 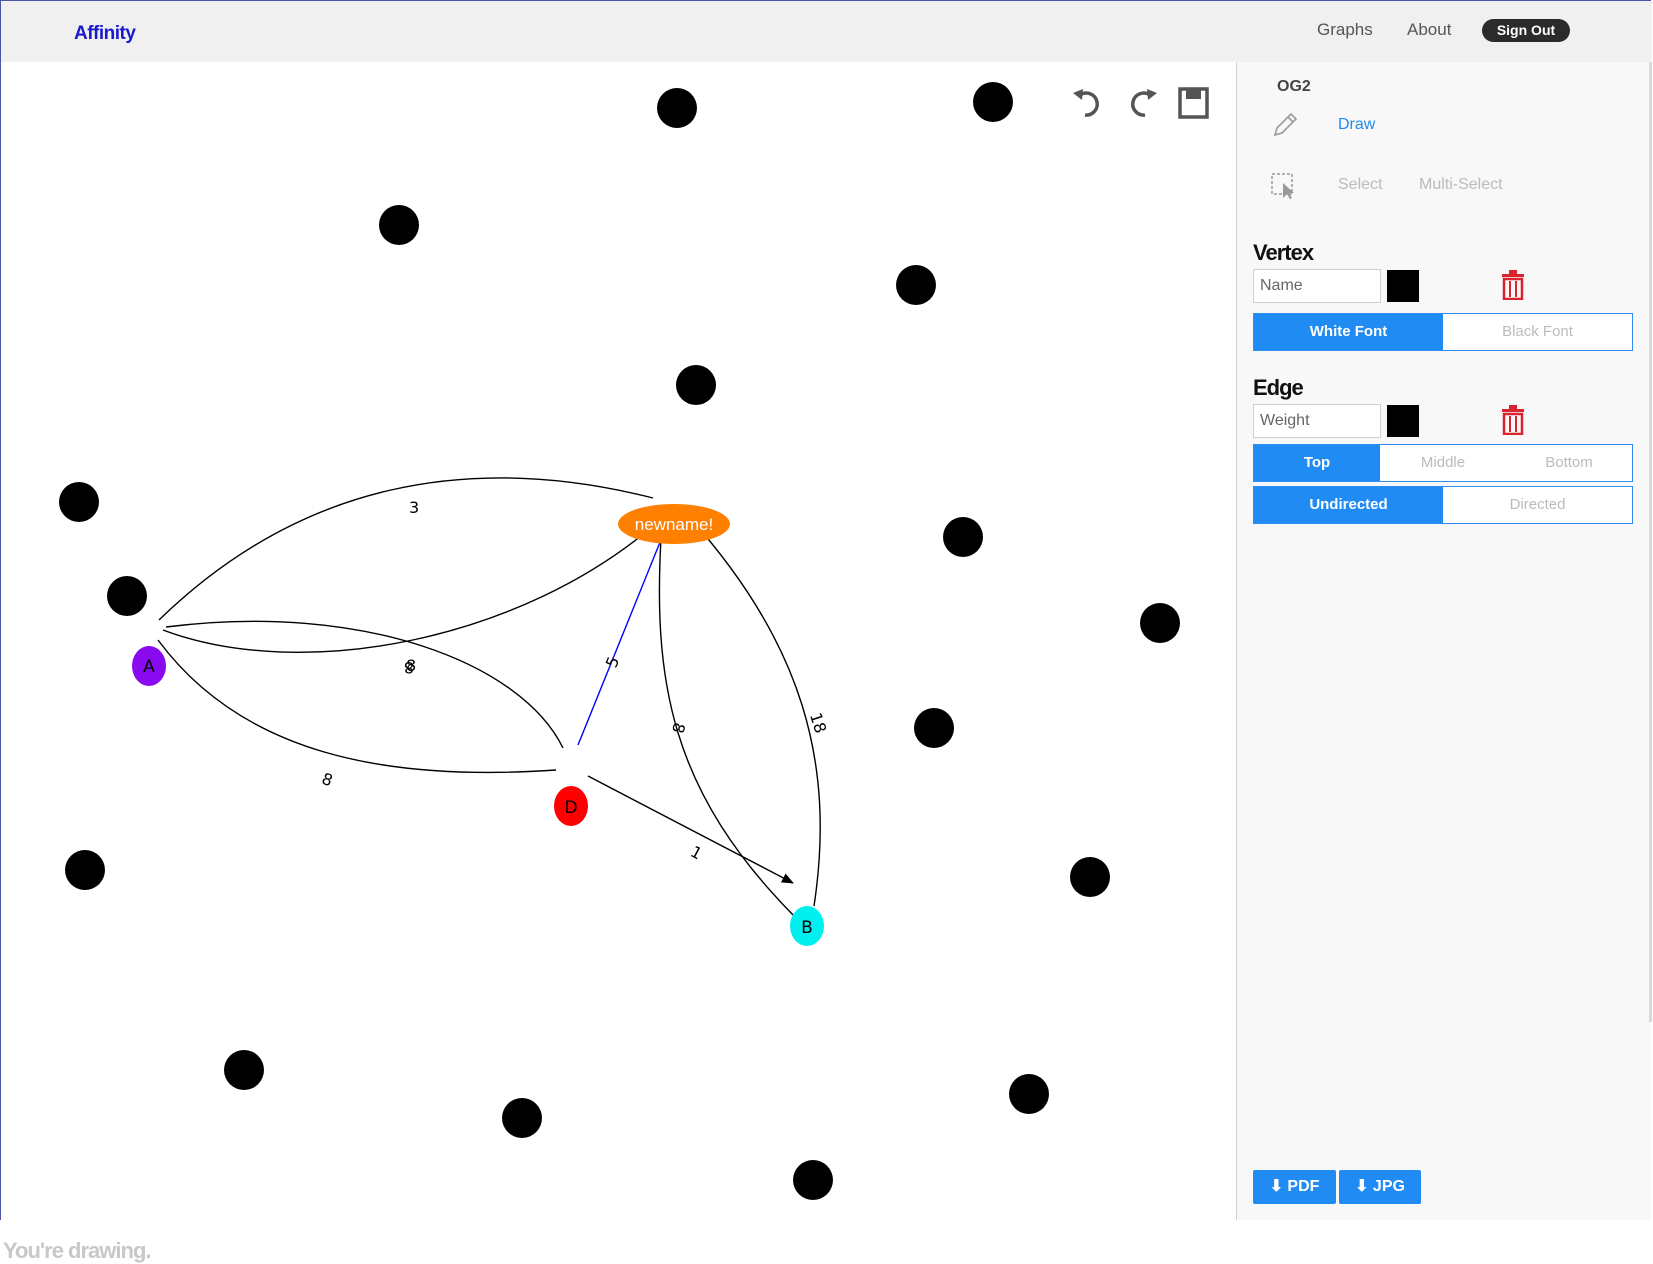 I want to click on edge-weight-label: 3, so click(x=414, y=507).